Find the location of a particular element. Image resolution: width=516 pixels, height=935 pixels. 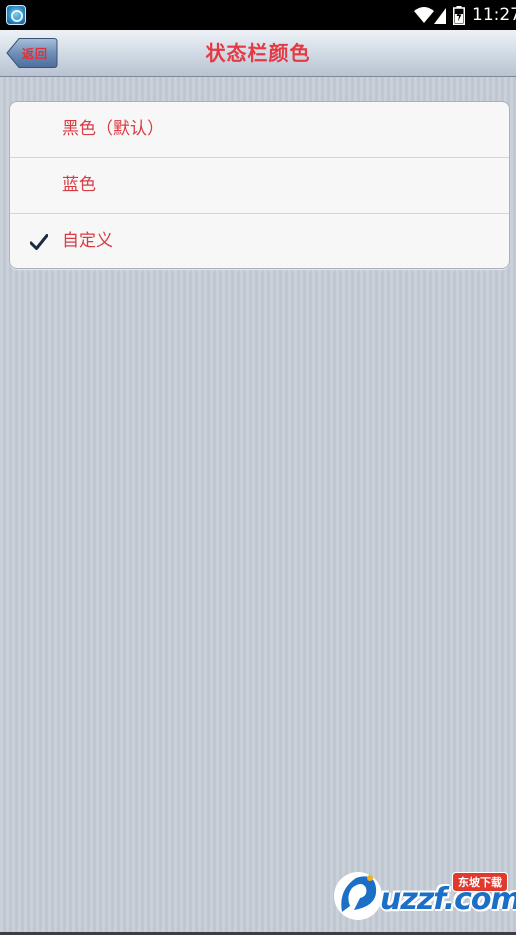

option-label: 自定义 is located at coordinates (87, 241).